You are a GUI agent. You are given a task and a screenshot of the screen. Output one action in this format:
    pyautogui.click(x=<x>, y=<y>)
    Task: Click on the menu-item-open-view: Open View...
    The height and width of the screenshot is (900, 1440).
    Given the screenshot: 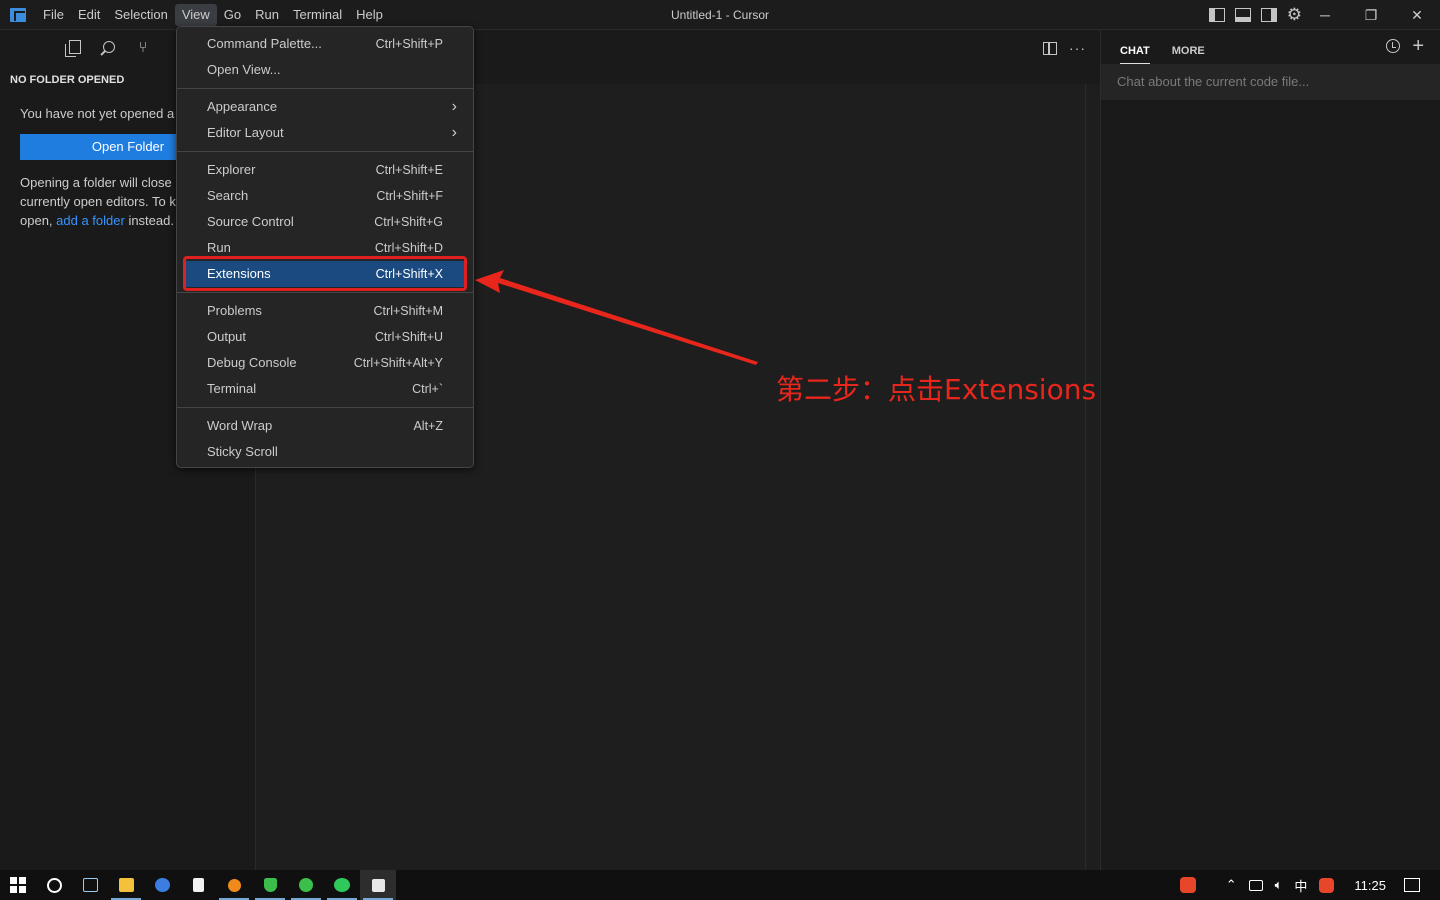 What is the action you would take?
    pyautogui.click(x=325, y=70)
    